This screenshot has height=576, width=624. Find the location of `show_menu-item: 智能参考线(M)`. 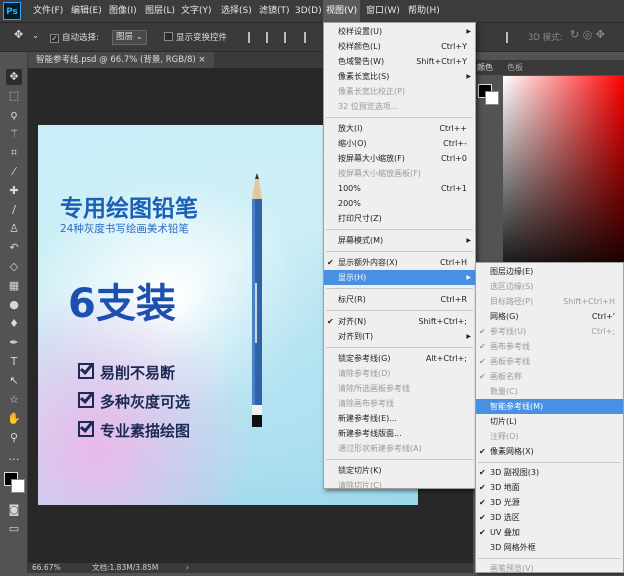

show_menu-item: 智能参考线(M) is located at coordinates (549, 406).